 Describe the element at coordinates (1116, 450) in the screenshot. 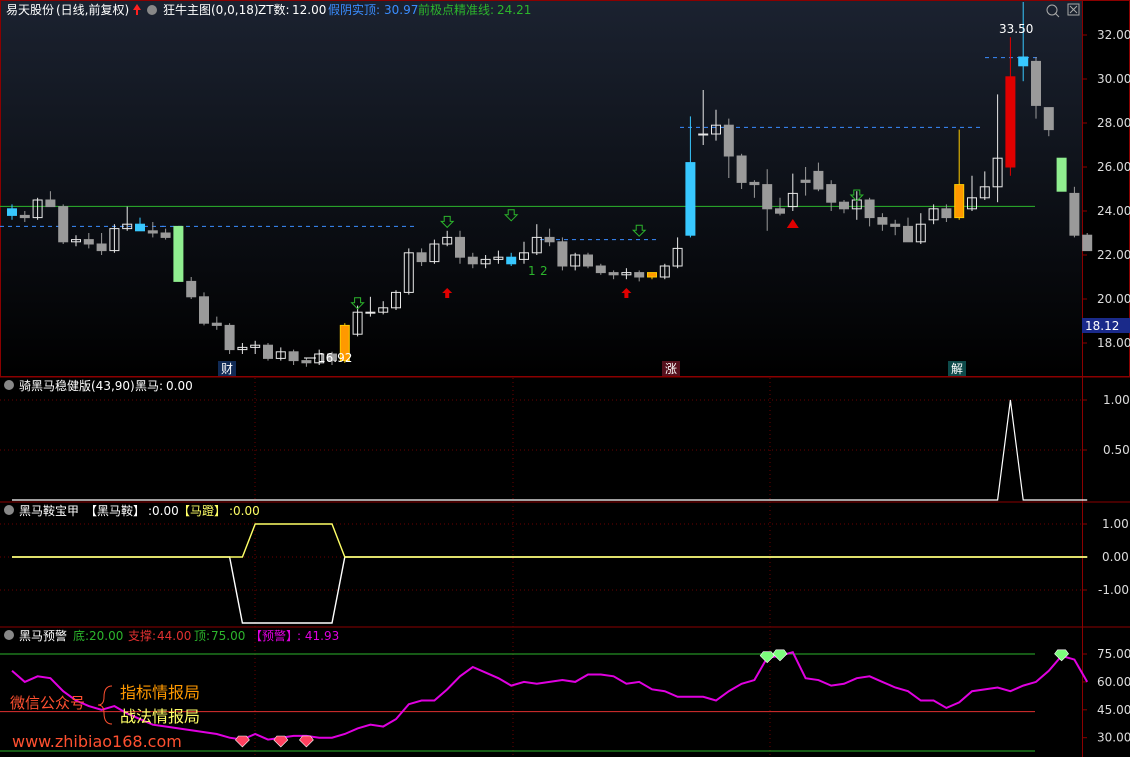

I see `axis-tick-label: 0.50` at that location.